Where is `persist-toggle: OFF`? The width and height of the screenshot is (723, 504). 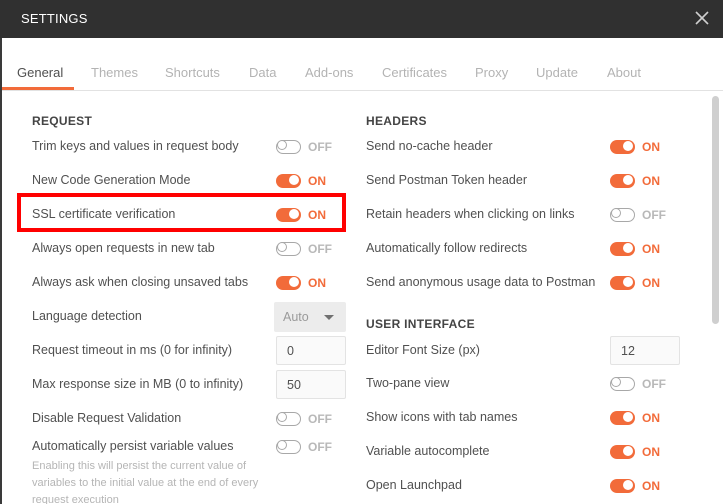
persist-toggle: OFF is located at coordinates (316, 447).